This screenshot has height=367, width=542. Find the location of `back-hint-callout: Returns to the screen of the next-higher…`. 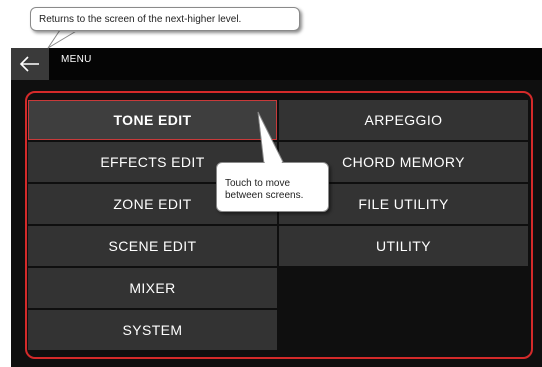

back-hint-callout: Returns to the screen of the next-higher… is located at coordinates (165, 19).